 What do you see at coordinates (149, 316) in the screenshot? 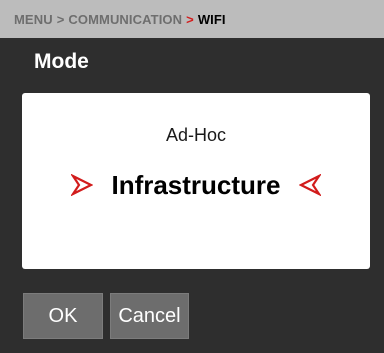
I see `cancel-button: Cancel` at bounding box center [149, 316].